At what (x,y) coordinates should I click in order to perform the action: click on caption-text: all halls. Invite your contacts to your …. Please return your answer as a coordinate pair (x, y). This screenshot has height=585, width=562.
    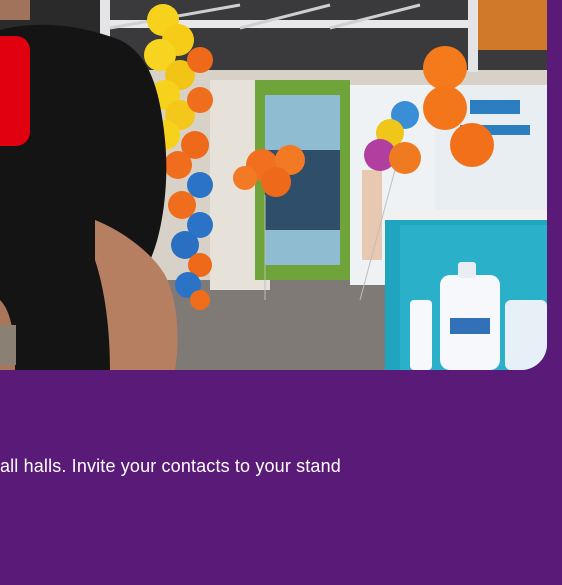
    Looking at the image, I should click on (170, 466).